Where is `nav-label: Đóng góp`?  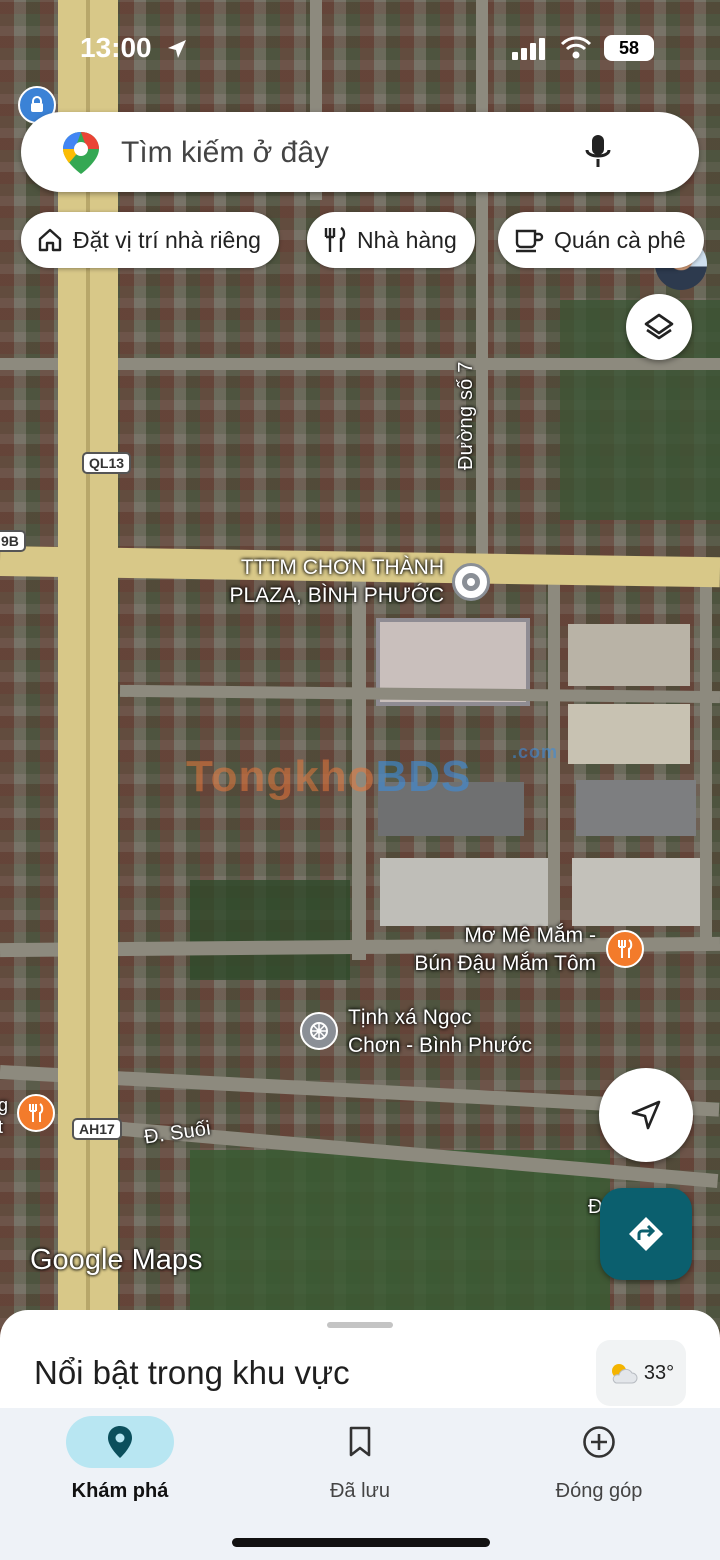
nav-label: Đóng góp is located at coordinates (599, 1491).